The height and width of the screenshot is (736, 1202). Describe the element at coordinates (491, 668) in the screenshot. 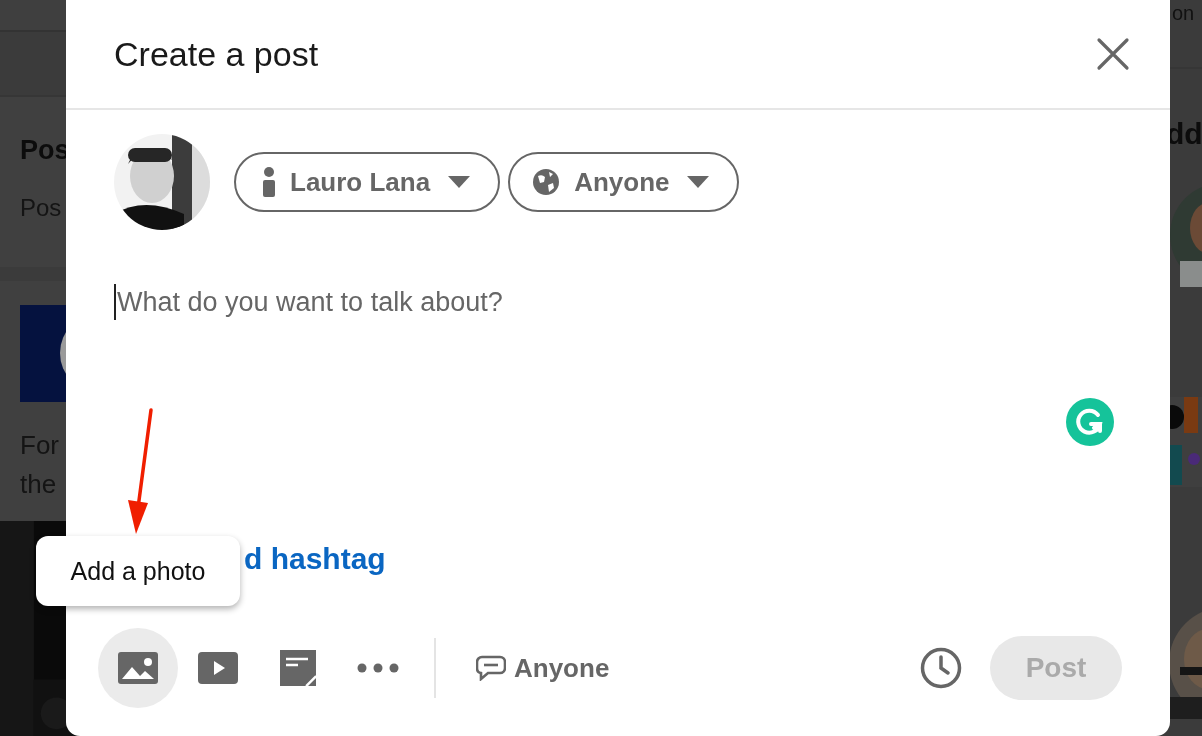

I see `speech-bubble-icon` at that location.